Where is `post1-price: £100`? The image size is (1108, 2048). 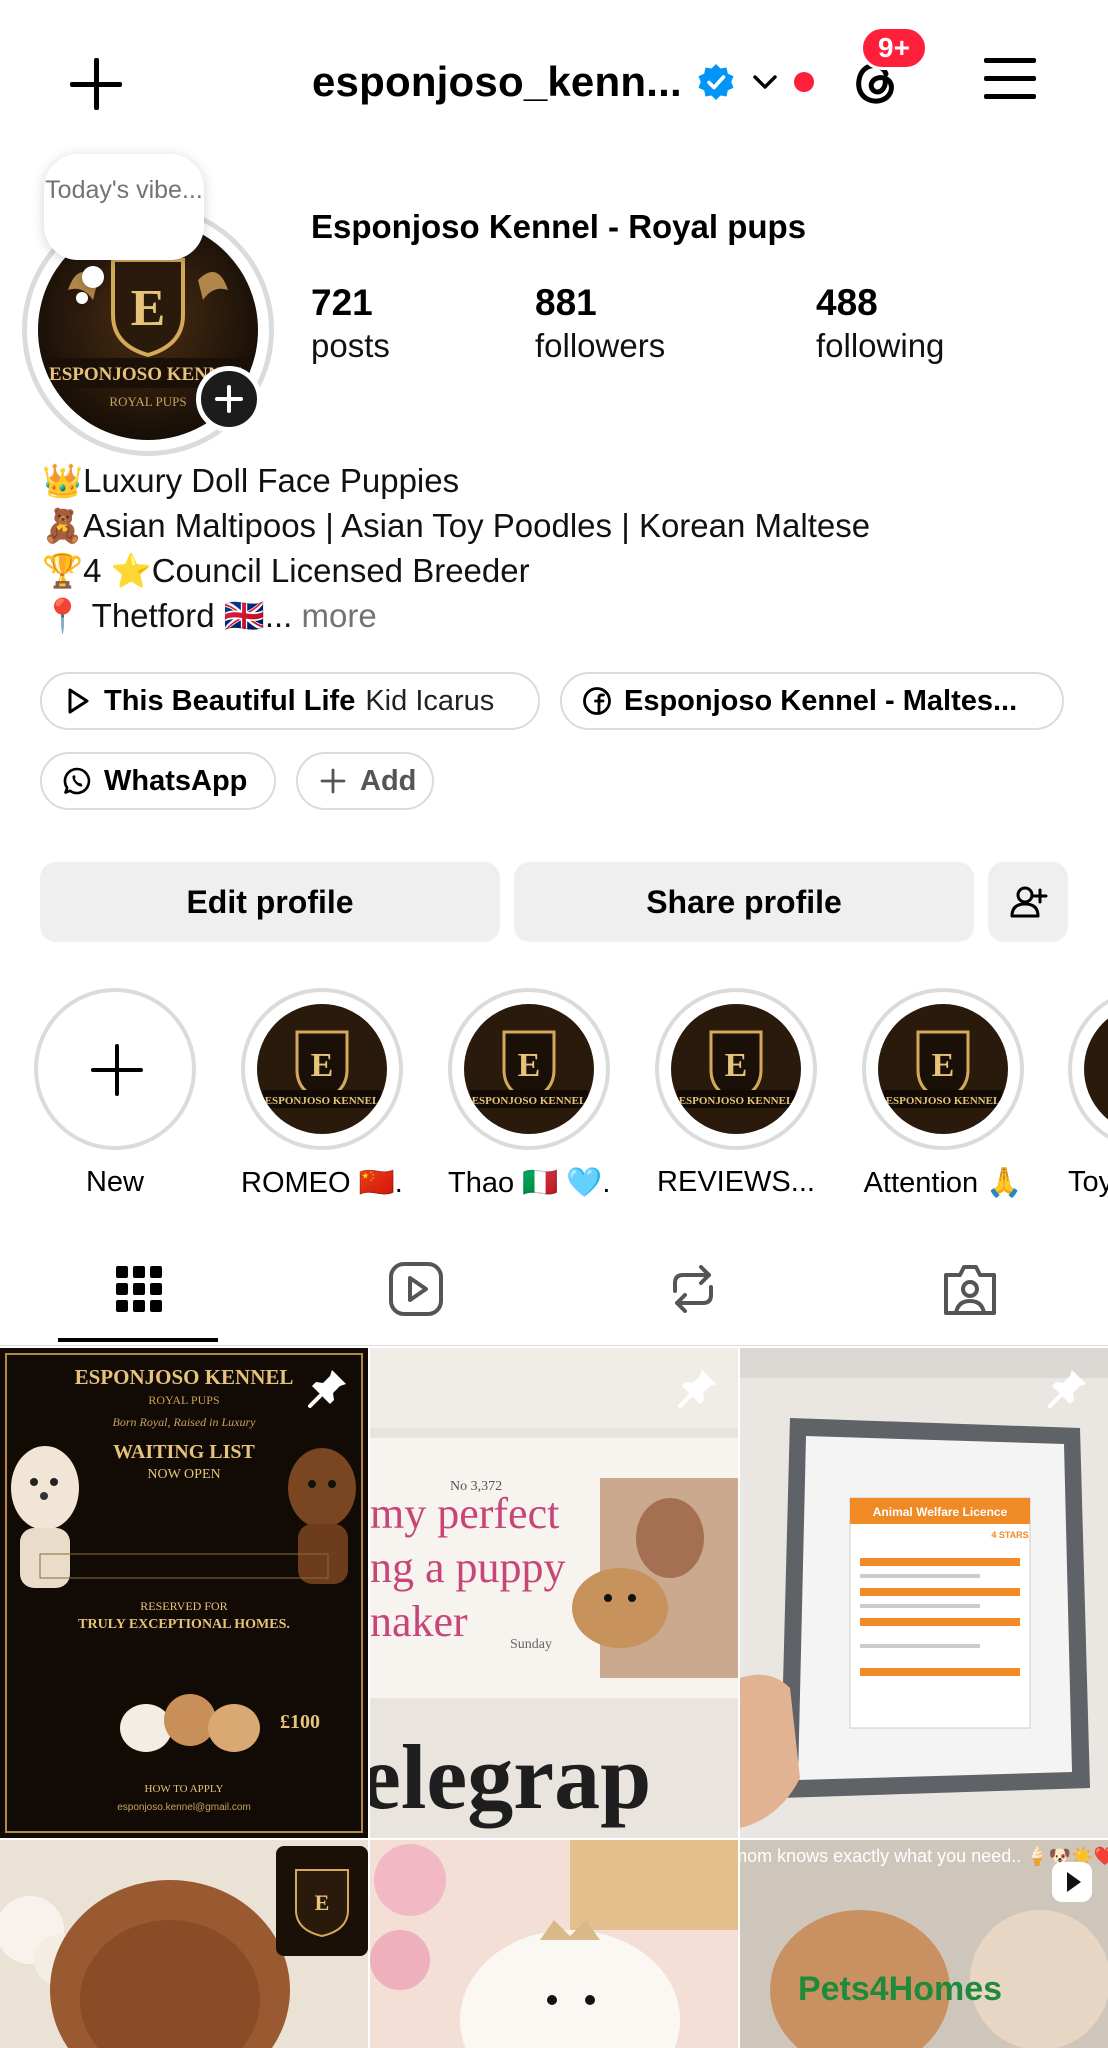 post1-price: £100 is located at coordinates (300, 1722).